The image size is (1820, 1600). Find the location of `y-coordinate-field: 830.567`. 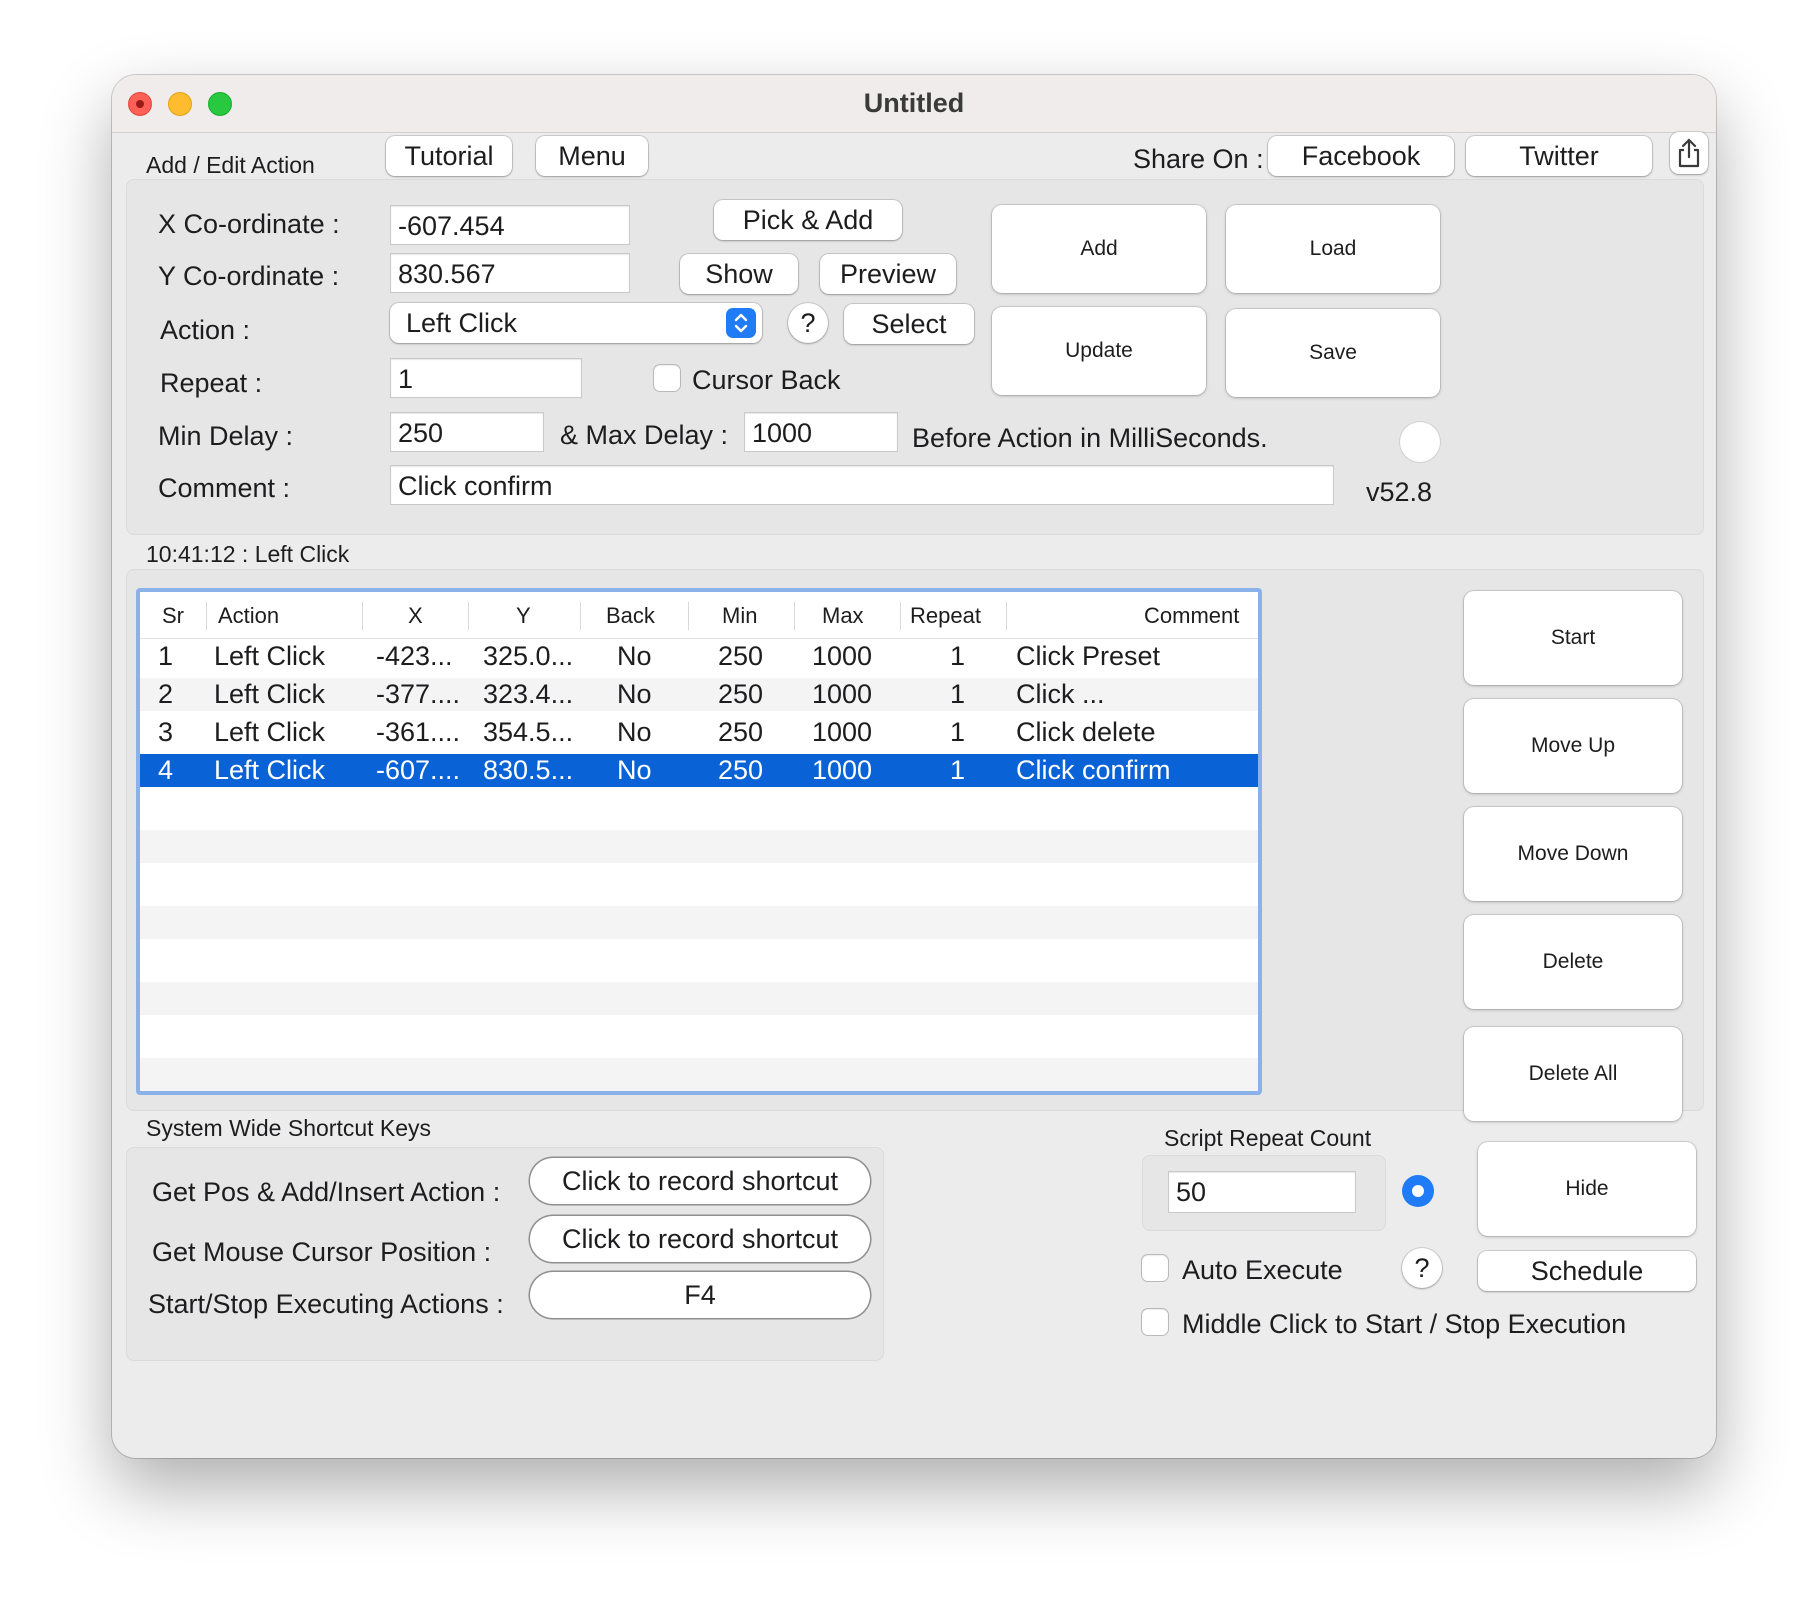

y-coordinate-field: 830.567 is located at coordinates (510, 273).